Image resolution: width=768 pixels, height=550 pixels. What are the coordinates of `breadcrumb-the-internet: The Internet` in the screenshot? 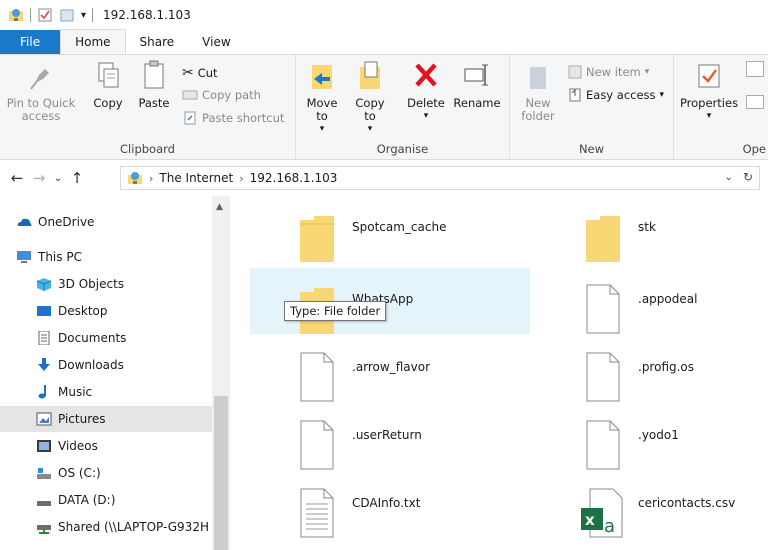 It's located at (196, 178).